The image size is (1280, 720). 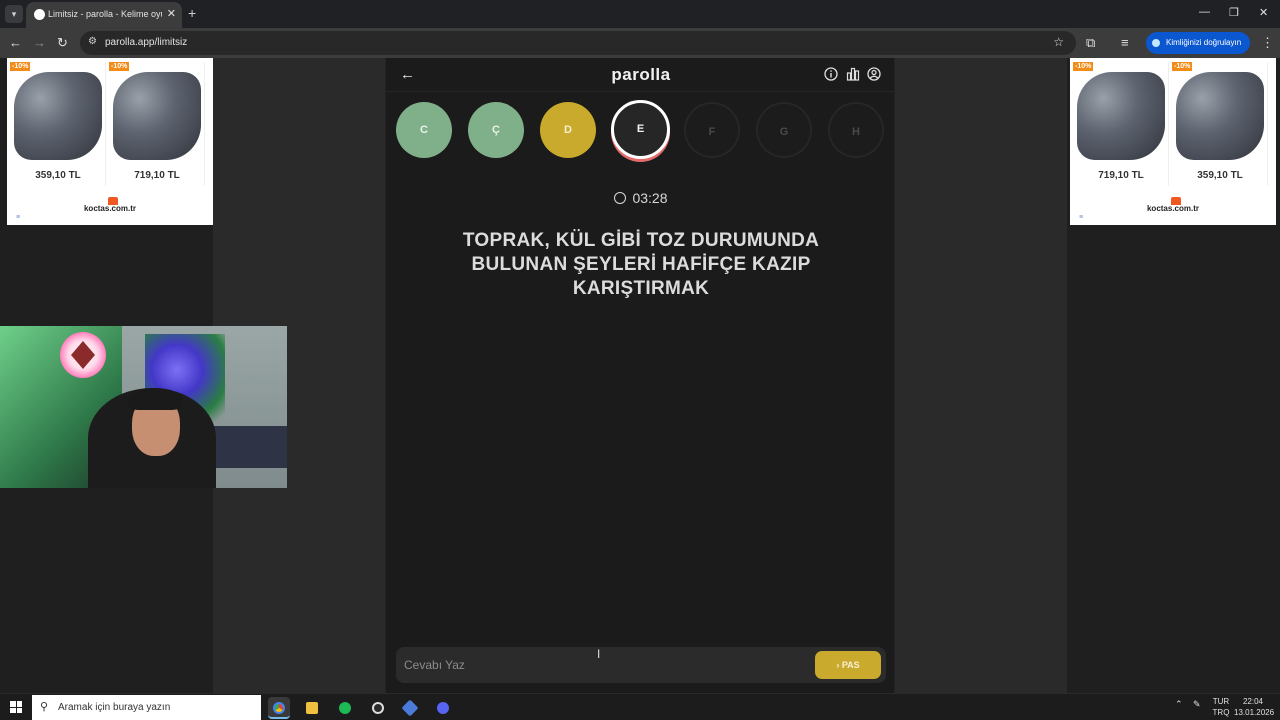 What do you see at coordinates (39, 43) in the screenshot?
I see `forward-icon: →` at bounding box center [39, 43].